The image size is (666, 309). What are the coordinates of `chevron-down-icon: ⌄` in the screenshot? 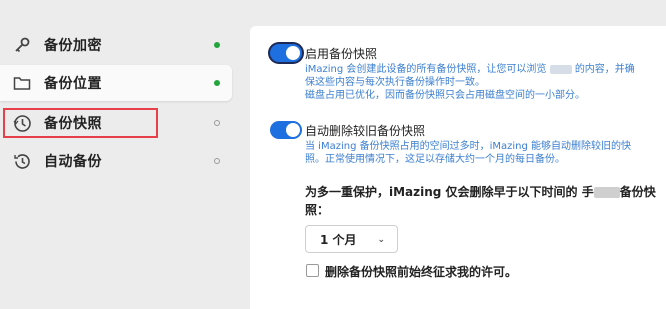 It's located at (381, 240).